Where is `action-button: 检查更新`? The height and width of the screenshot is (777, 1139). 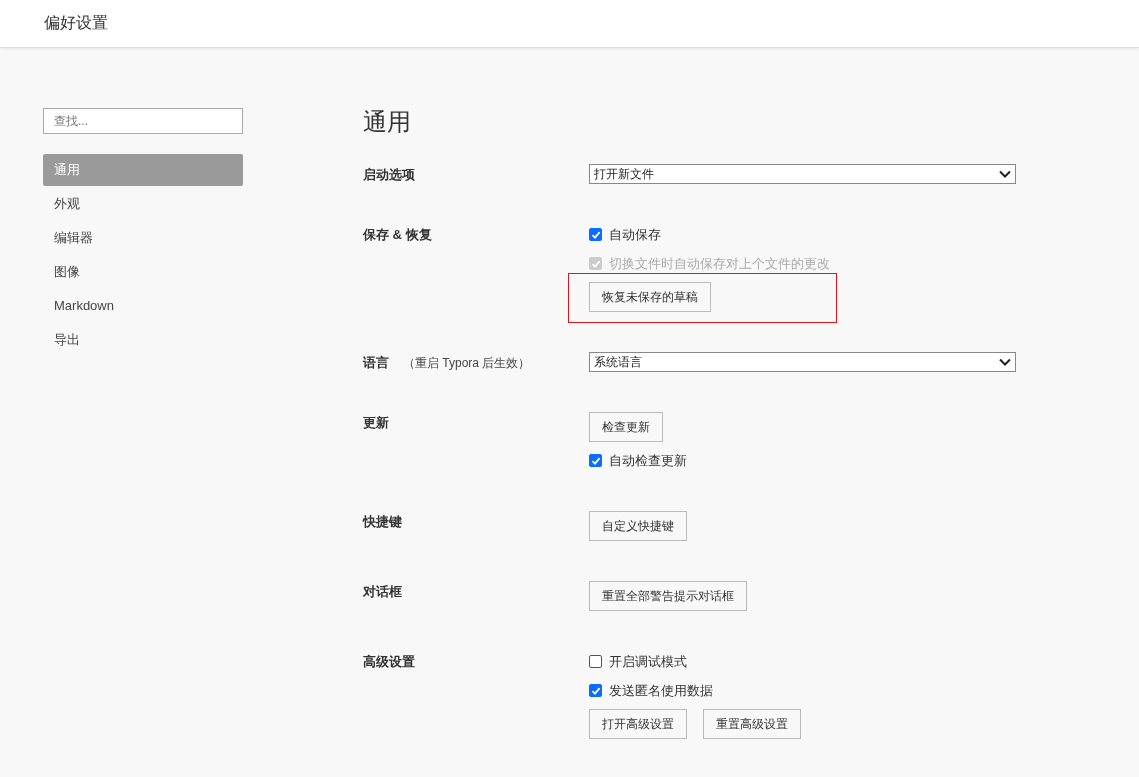
action-button: 检查更新 is located at coordinates (626, 427).